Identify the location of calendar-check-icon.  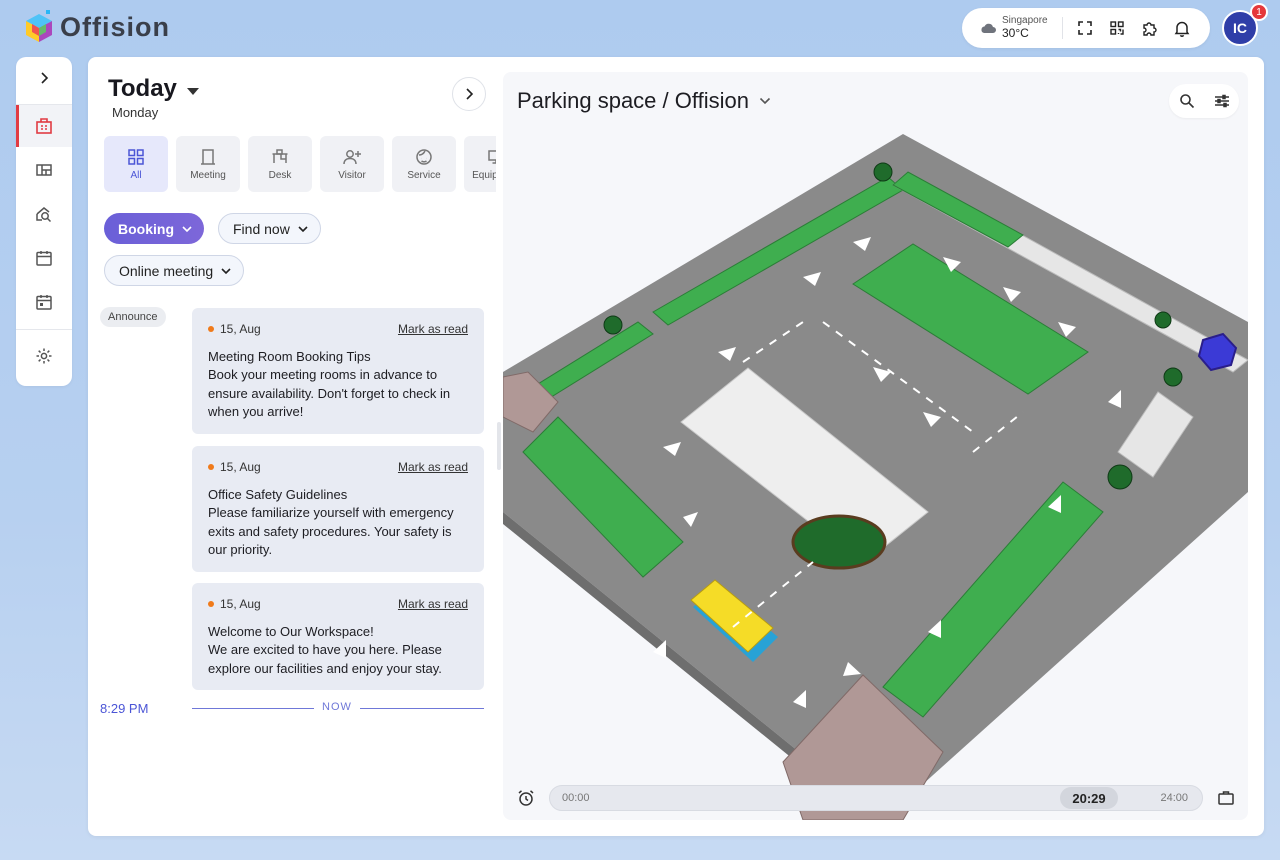
(44, 302).